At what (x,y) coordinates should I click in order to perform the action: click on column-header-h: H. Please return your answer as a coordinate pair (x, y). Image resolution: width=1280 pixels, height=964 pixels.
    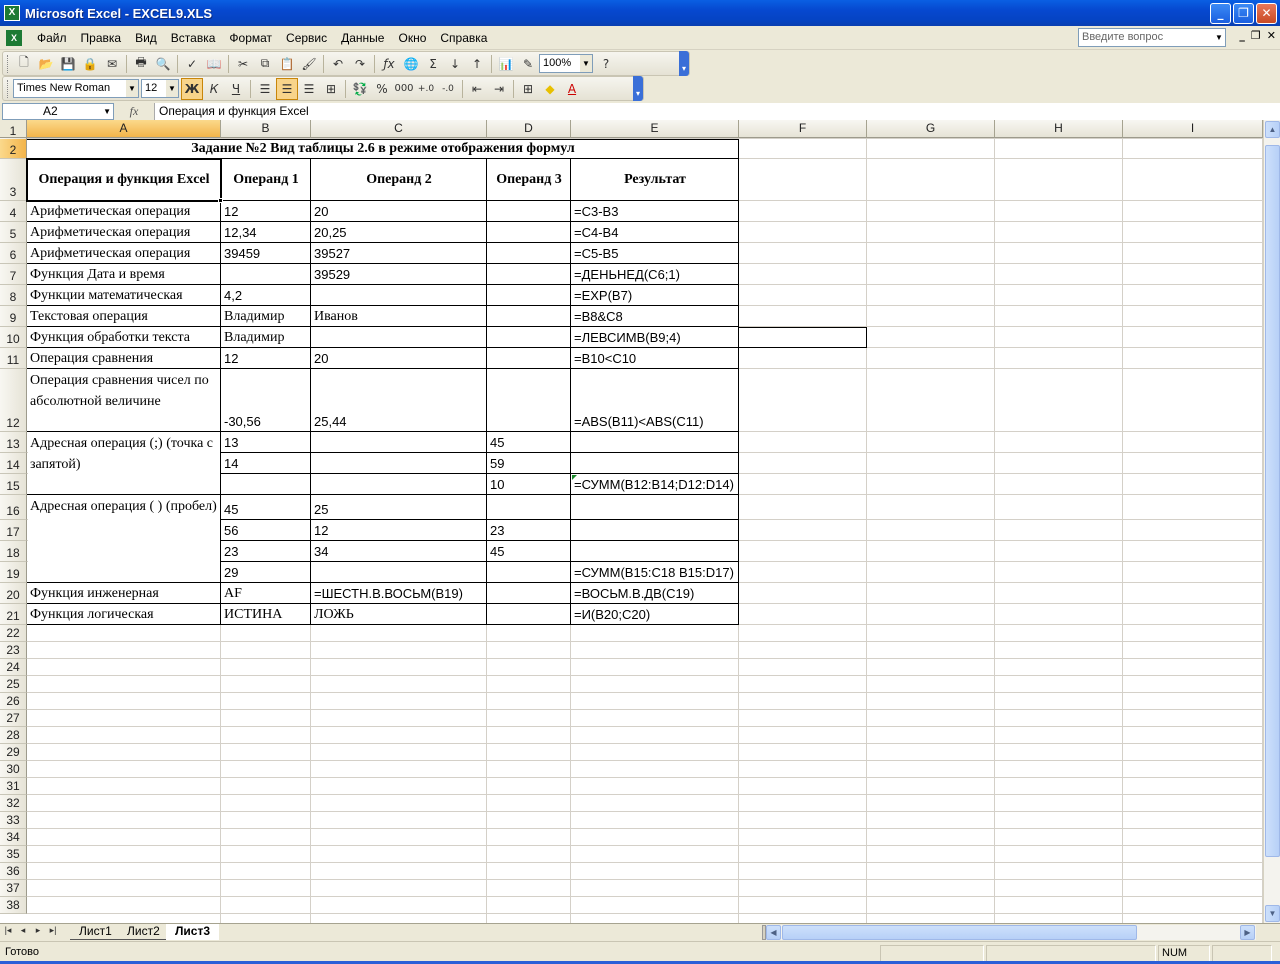
    Looking at the image, I should click on (1059, 129).